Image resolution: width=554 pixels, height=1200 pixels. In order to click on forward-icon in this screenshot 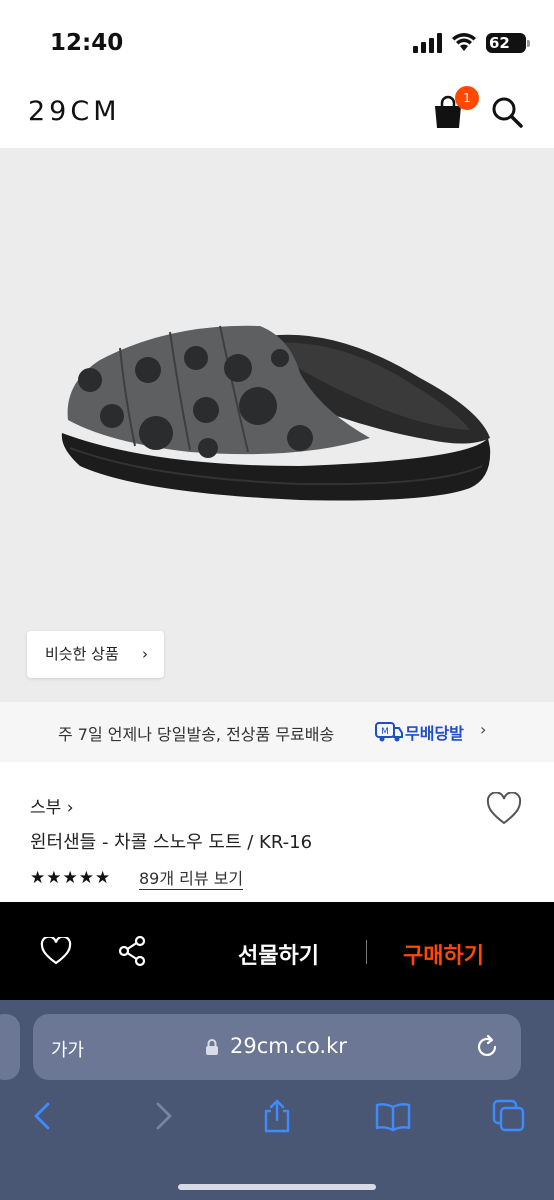, I will do `click(162, 1116)`.